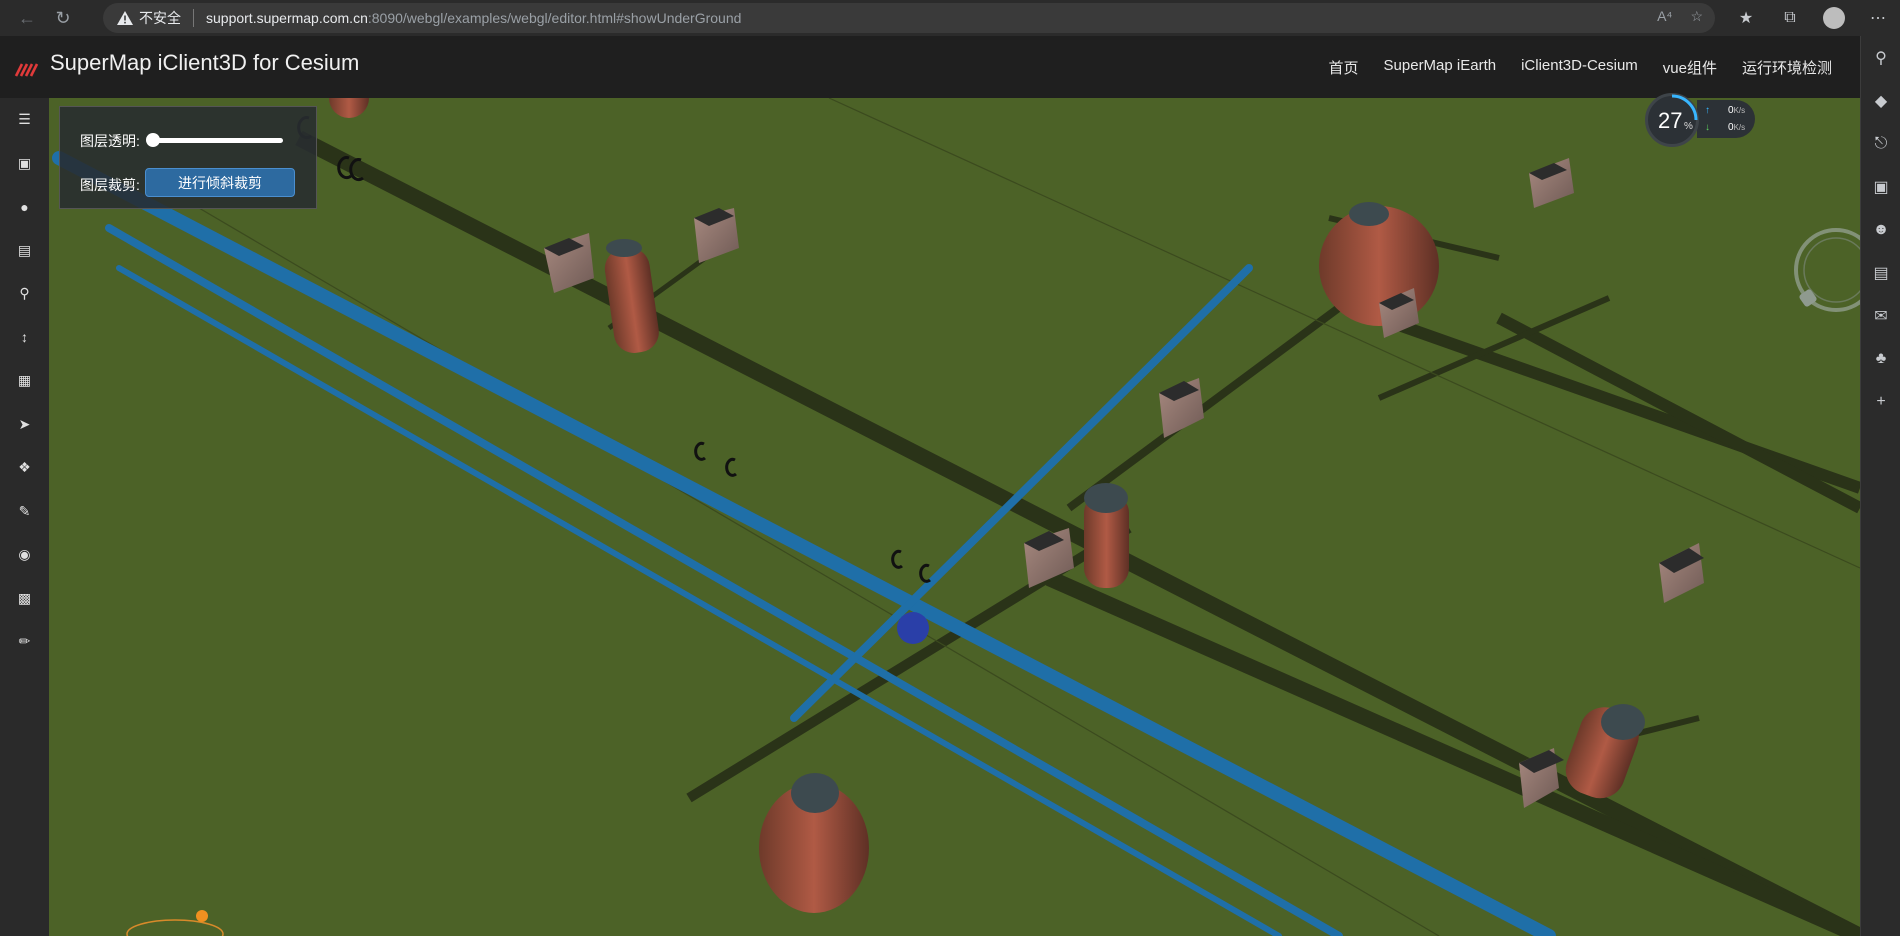  Describe the element at coordinates (27, 18) in the screenshot. I see `back-icon: ←` at that location.